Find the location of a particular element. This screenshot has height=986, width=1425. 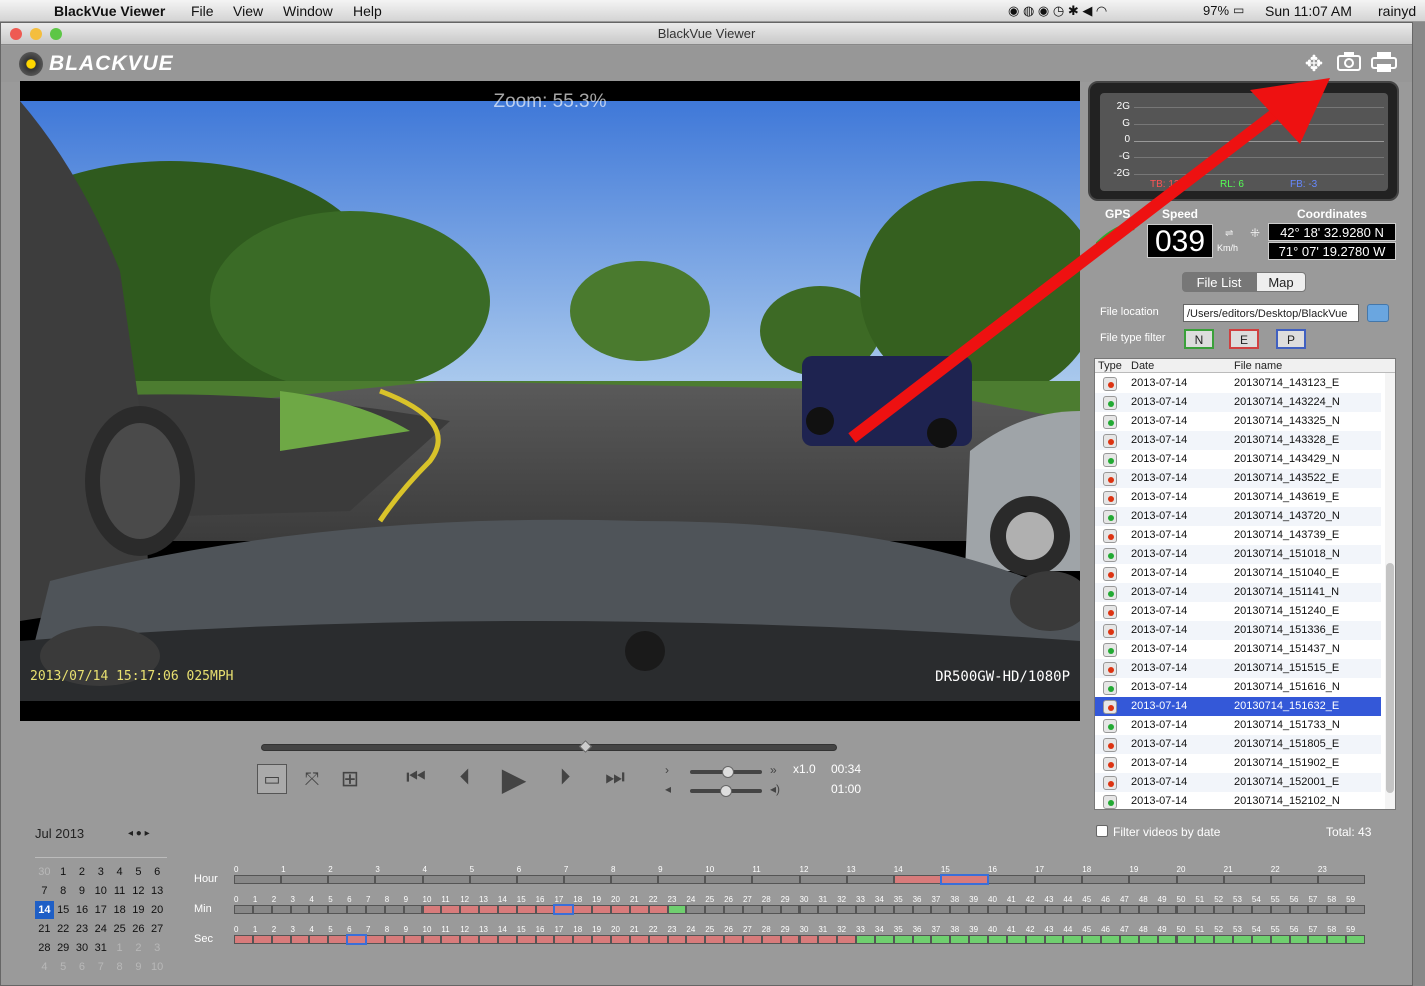

next-file-button: ⏭ is located at coordinates (615, 779).